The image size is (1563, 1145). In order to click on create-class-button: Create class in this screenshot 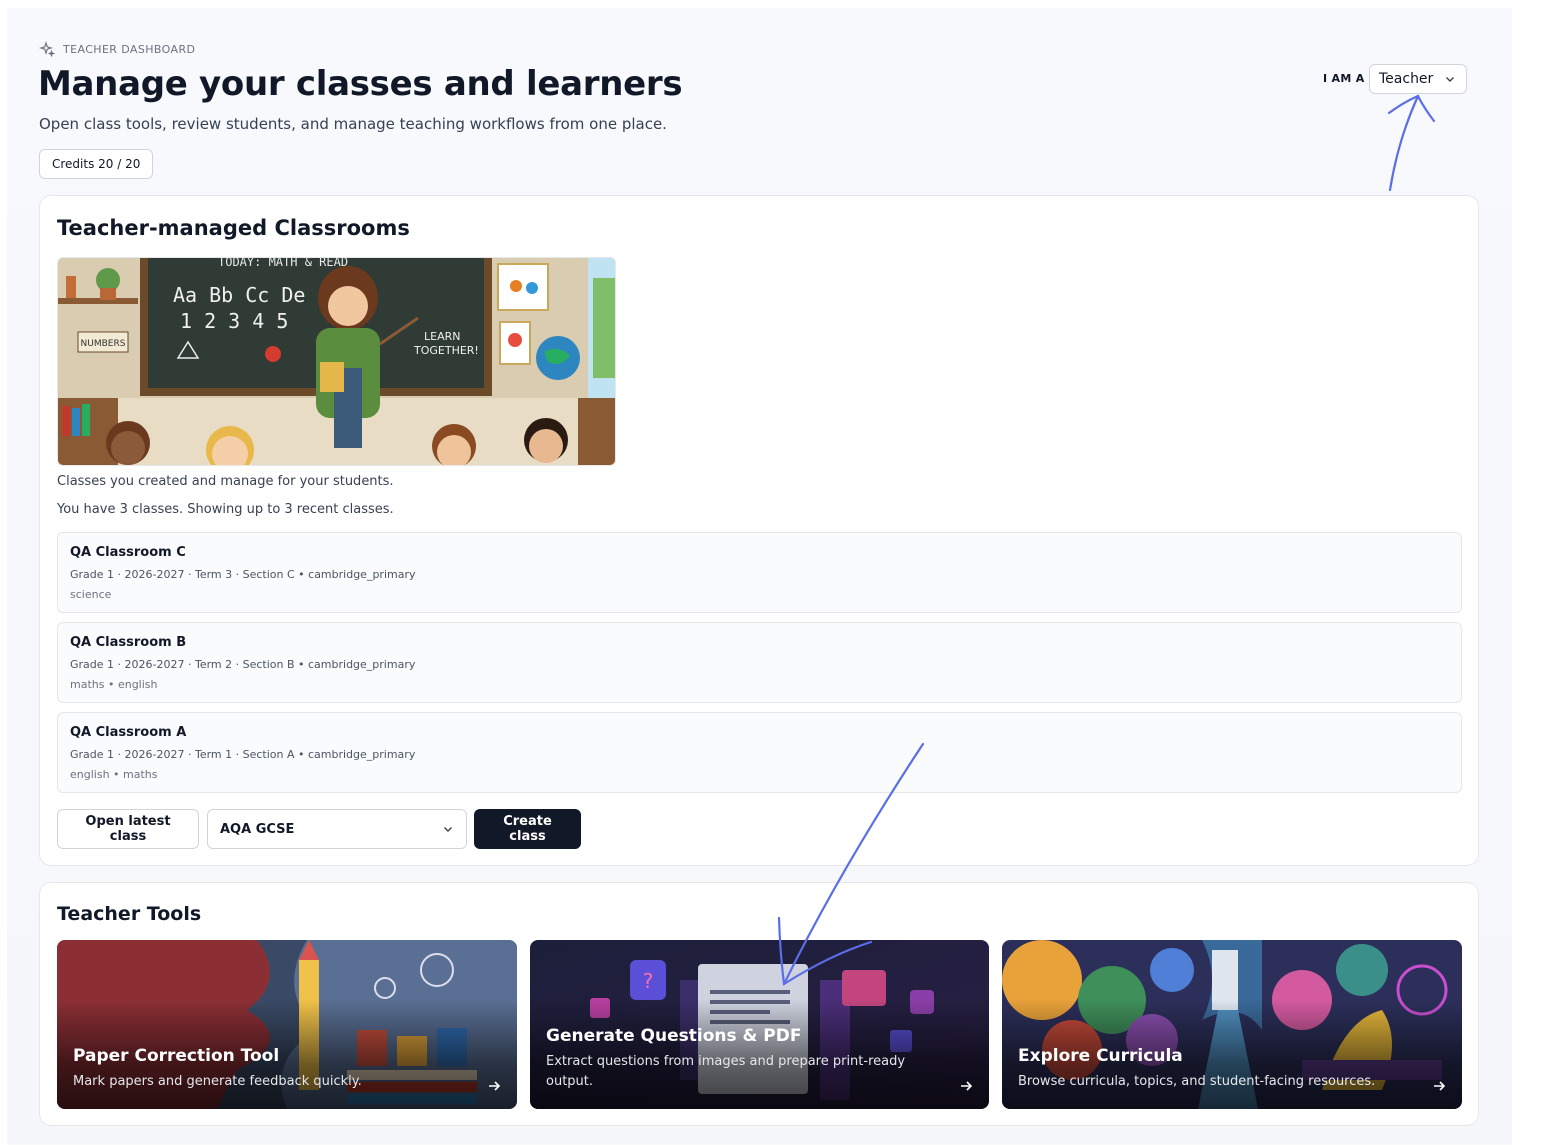, I will do `click(527, 829)`.